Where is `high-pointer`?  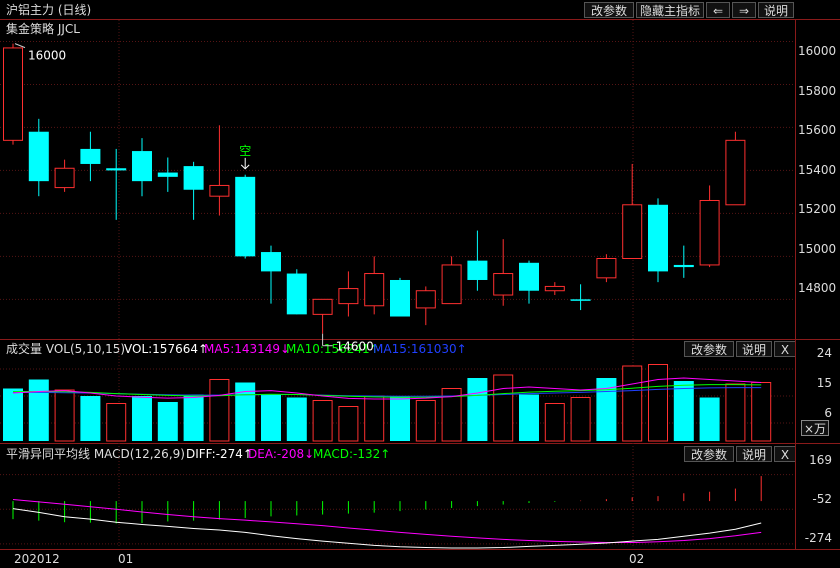 high-pointer is located at coordinates (20, 46).